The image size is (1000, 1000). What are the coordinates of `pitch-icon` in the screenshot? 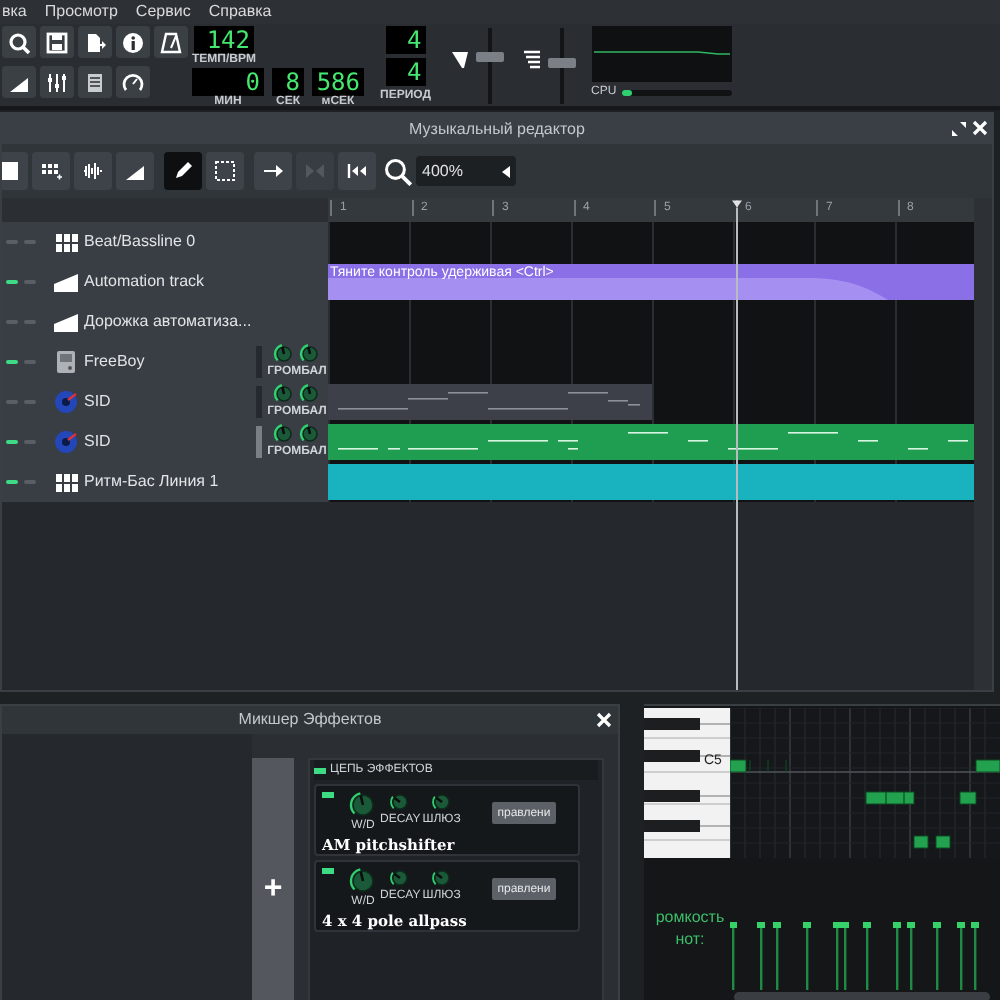 It's located at (531, 60).